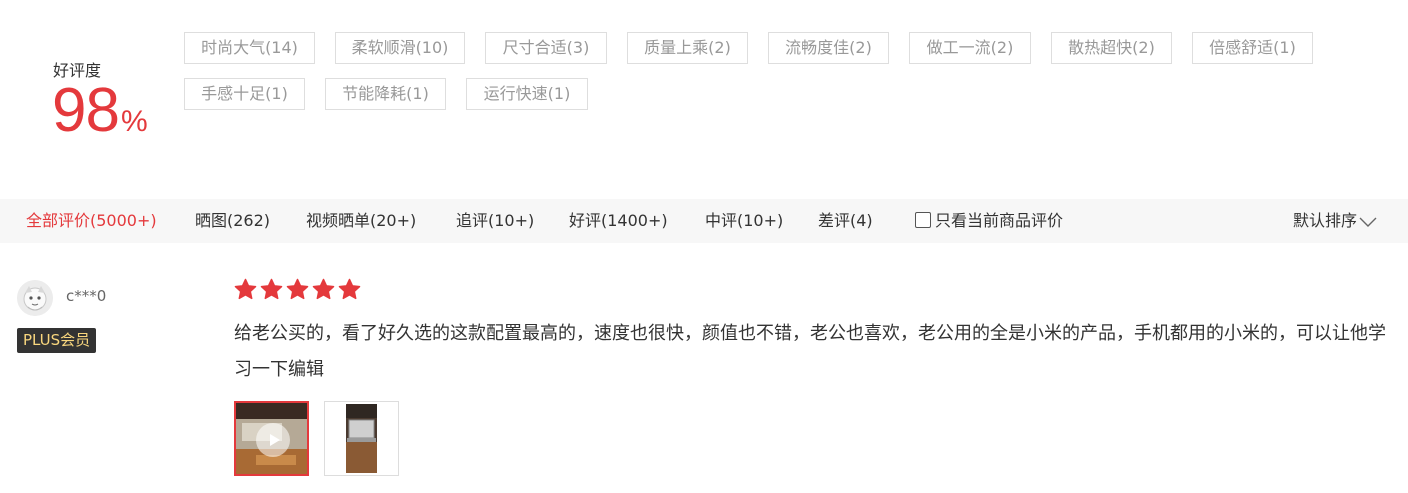 This screenshot has height=493, width=1408. What do you see at coordinates (999, 220) in the screenshot?
I see `checkbox-label: 只看当前商品评价` at bounding box center [999, 220].